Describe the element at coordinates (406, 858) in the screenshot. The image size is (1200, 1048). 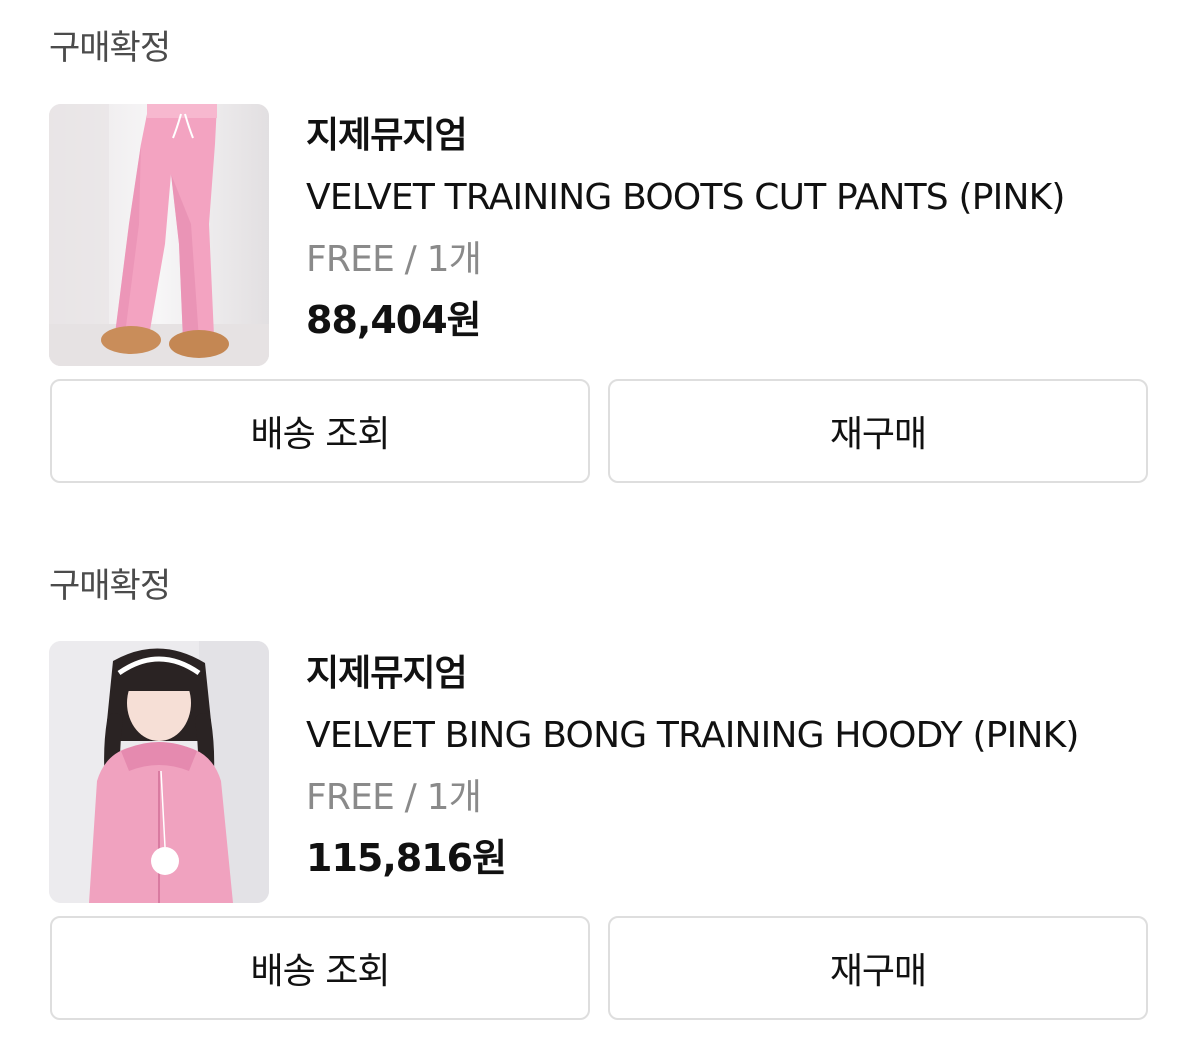
I see `product-price: 115,816원` at that location.